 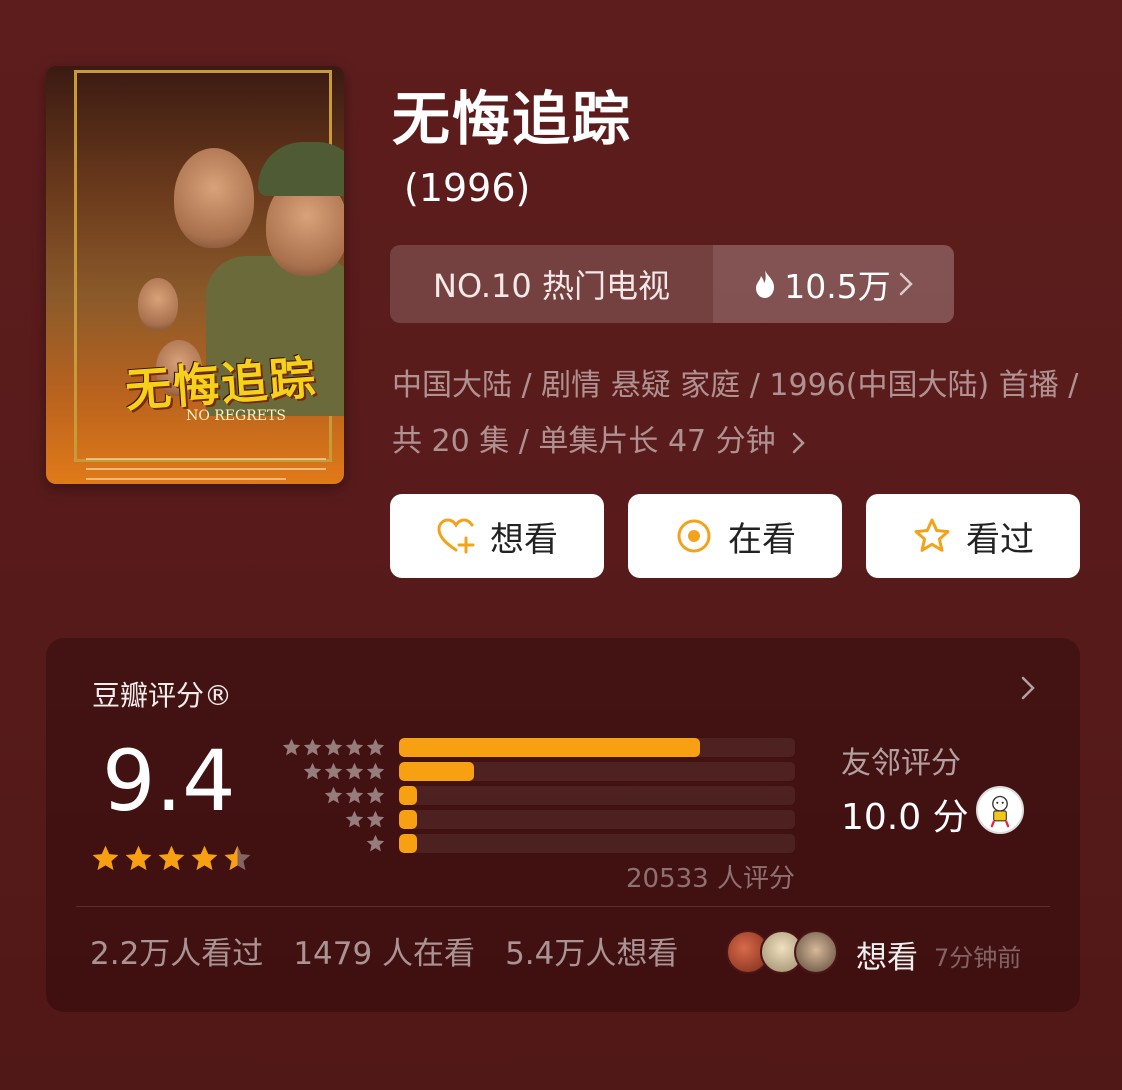 I want to click on recent-time: 7分钟前, so click(x=978, y=958).